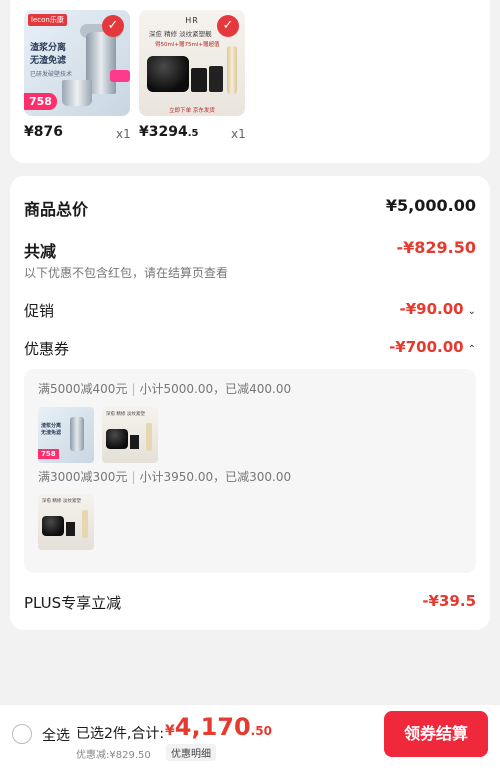  I want to click on promo-label: 促销, so click(39, 311).